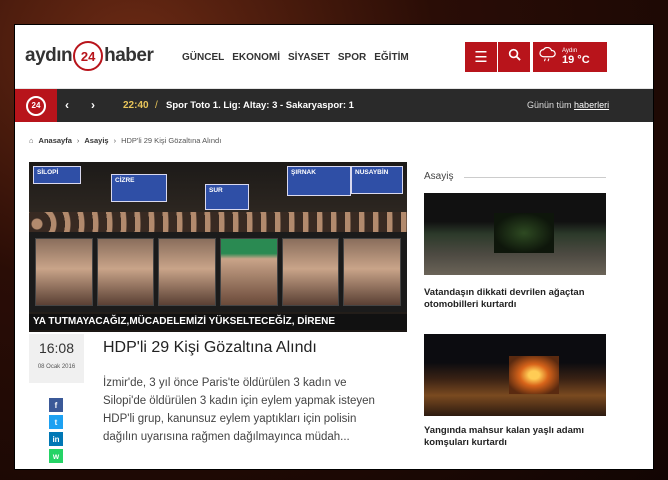  Describe the element at coordinates (256, 57) in the screenshot. I see `nav-item-ekonomi: EKONOMİ` at that location.